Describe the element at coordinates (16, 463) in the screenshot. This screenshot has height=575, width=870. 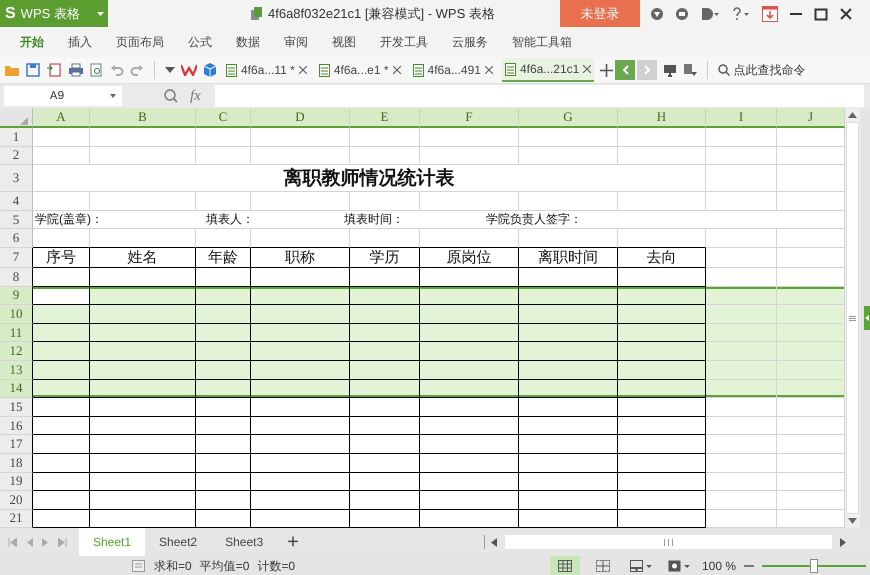
I see `row-header: 18` at that location.